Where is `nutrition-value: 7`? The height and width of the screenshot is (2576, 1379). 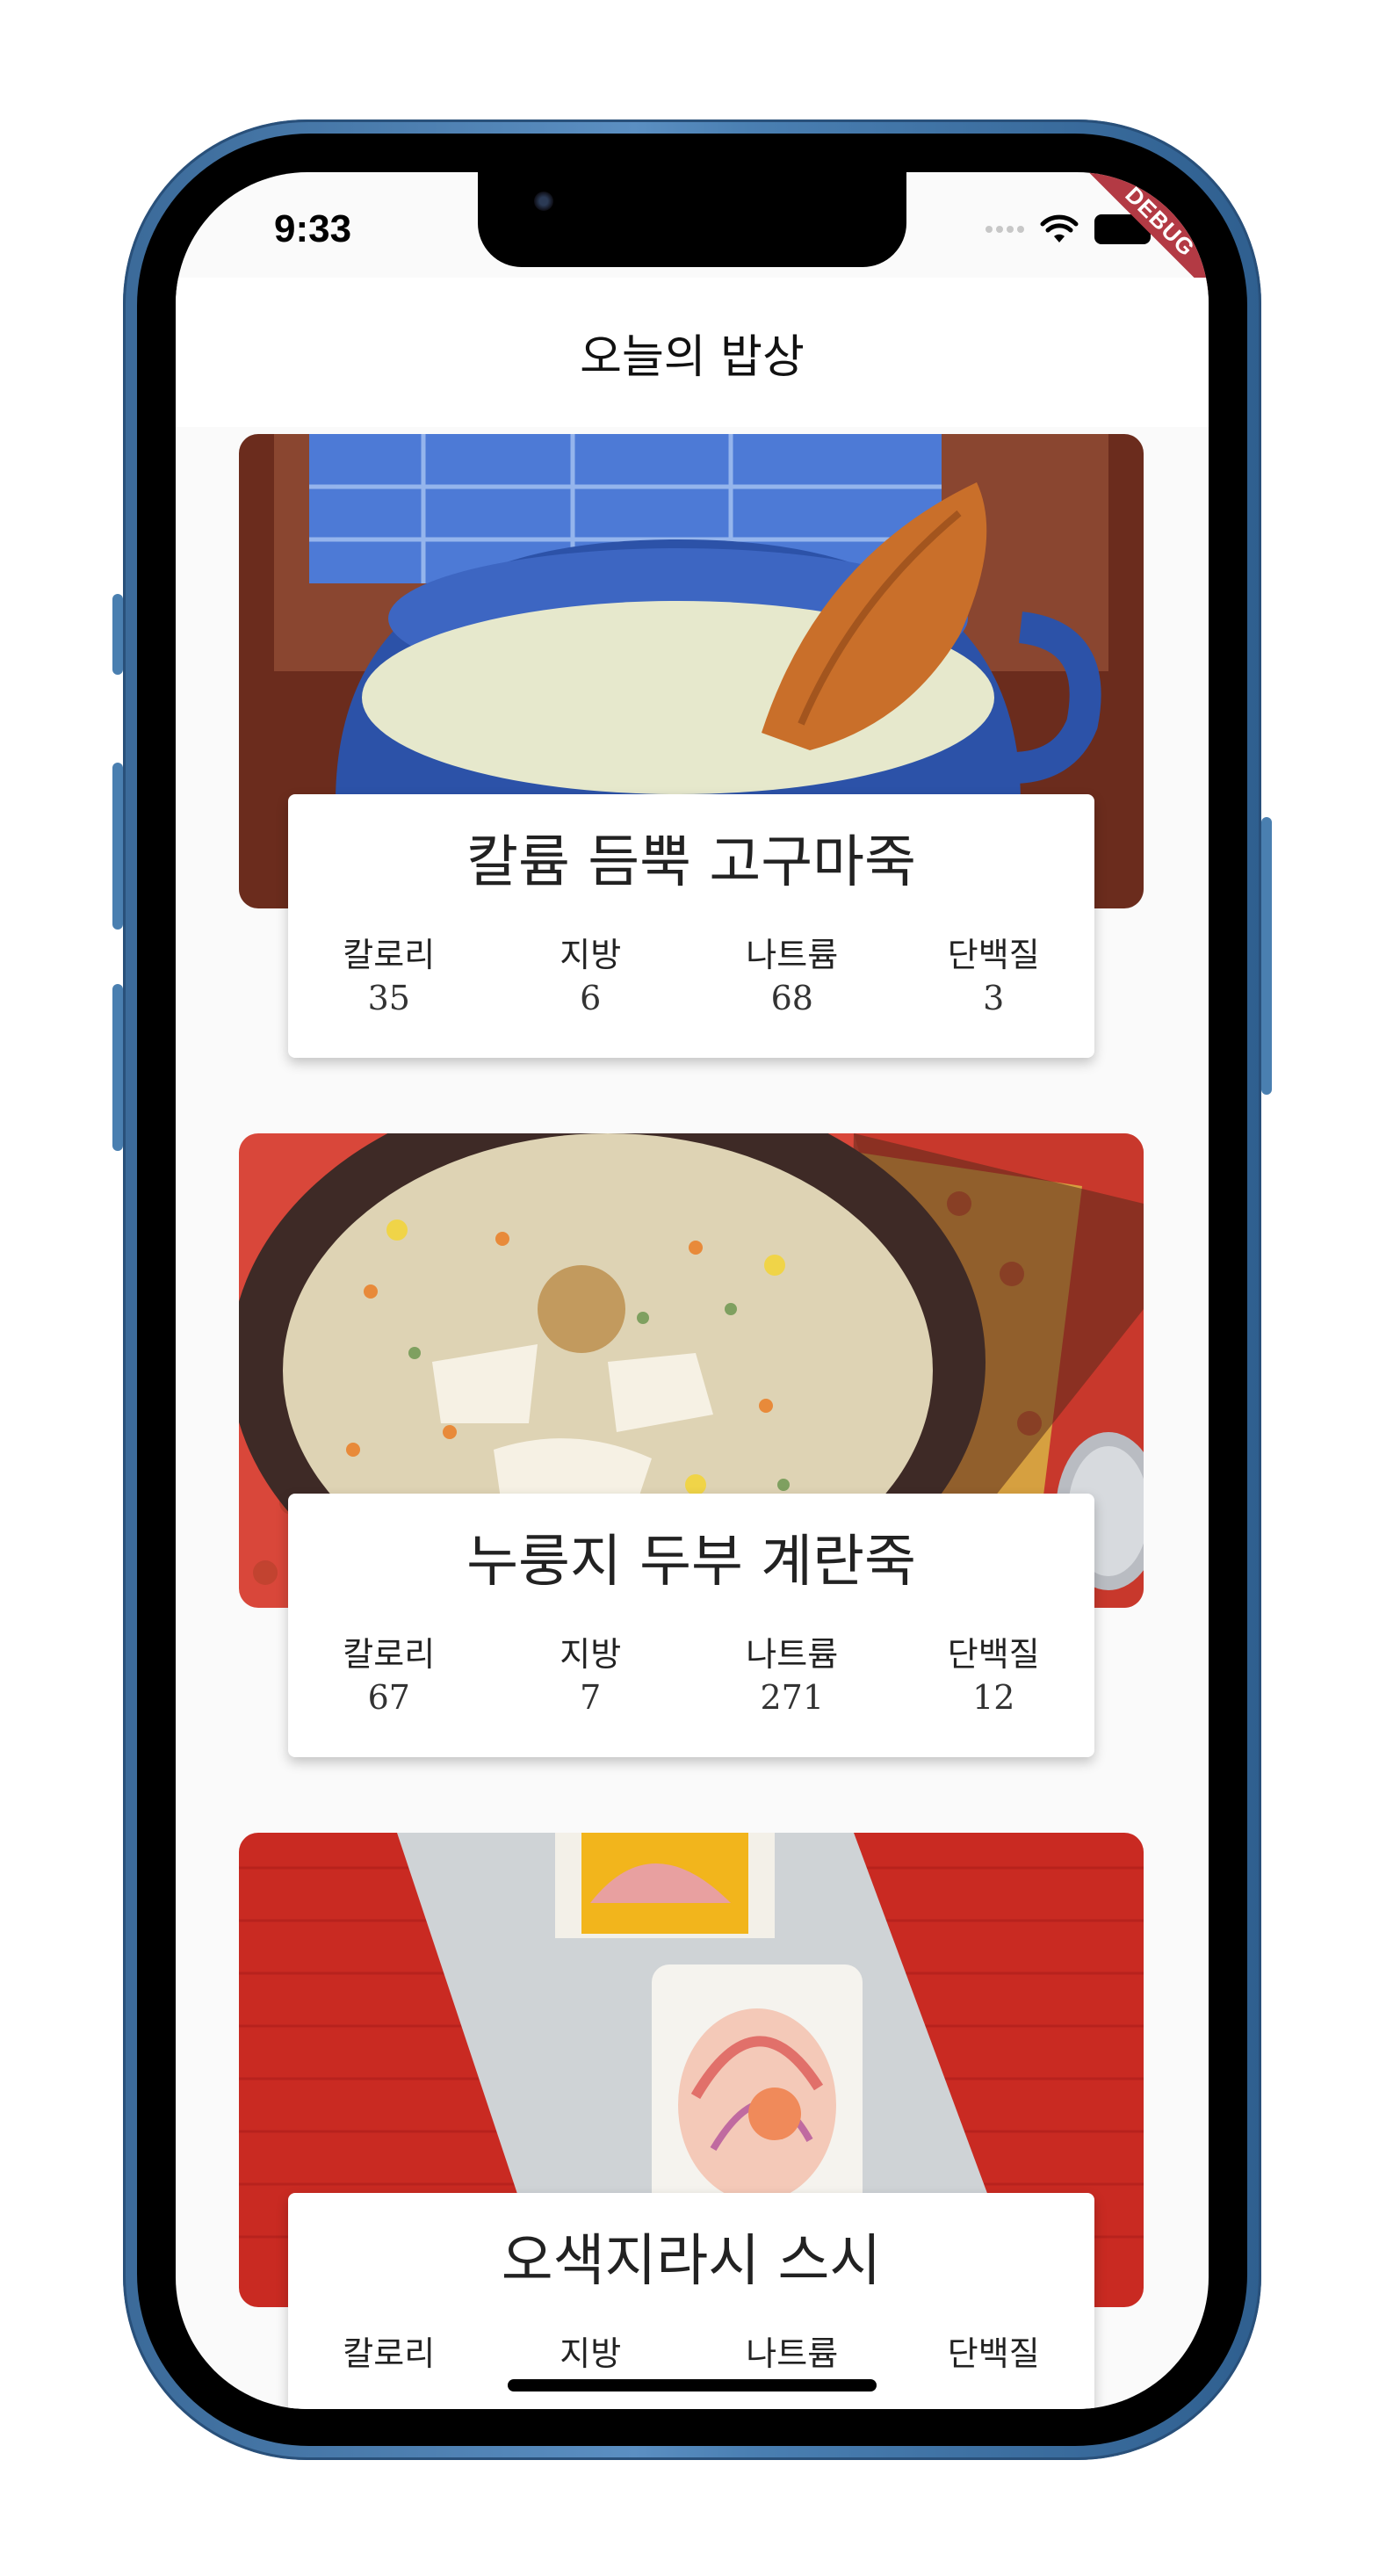
nutrition-value: 7 is located at coordinates (591, 1697).